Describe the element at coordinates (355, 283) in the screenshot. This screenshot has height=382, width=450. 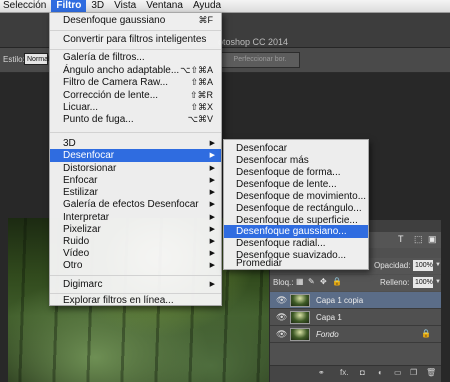
I see `lock-row: Bloq.: ▦ ✎ ✥ 🔒 Relleno: 100% ▼` at that location.